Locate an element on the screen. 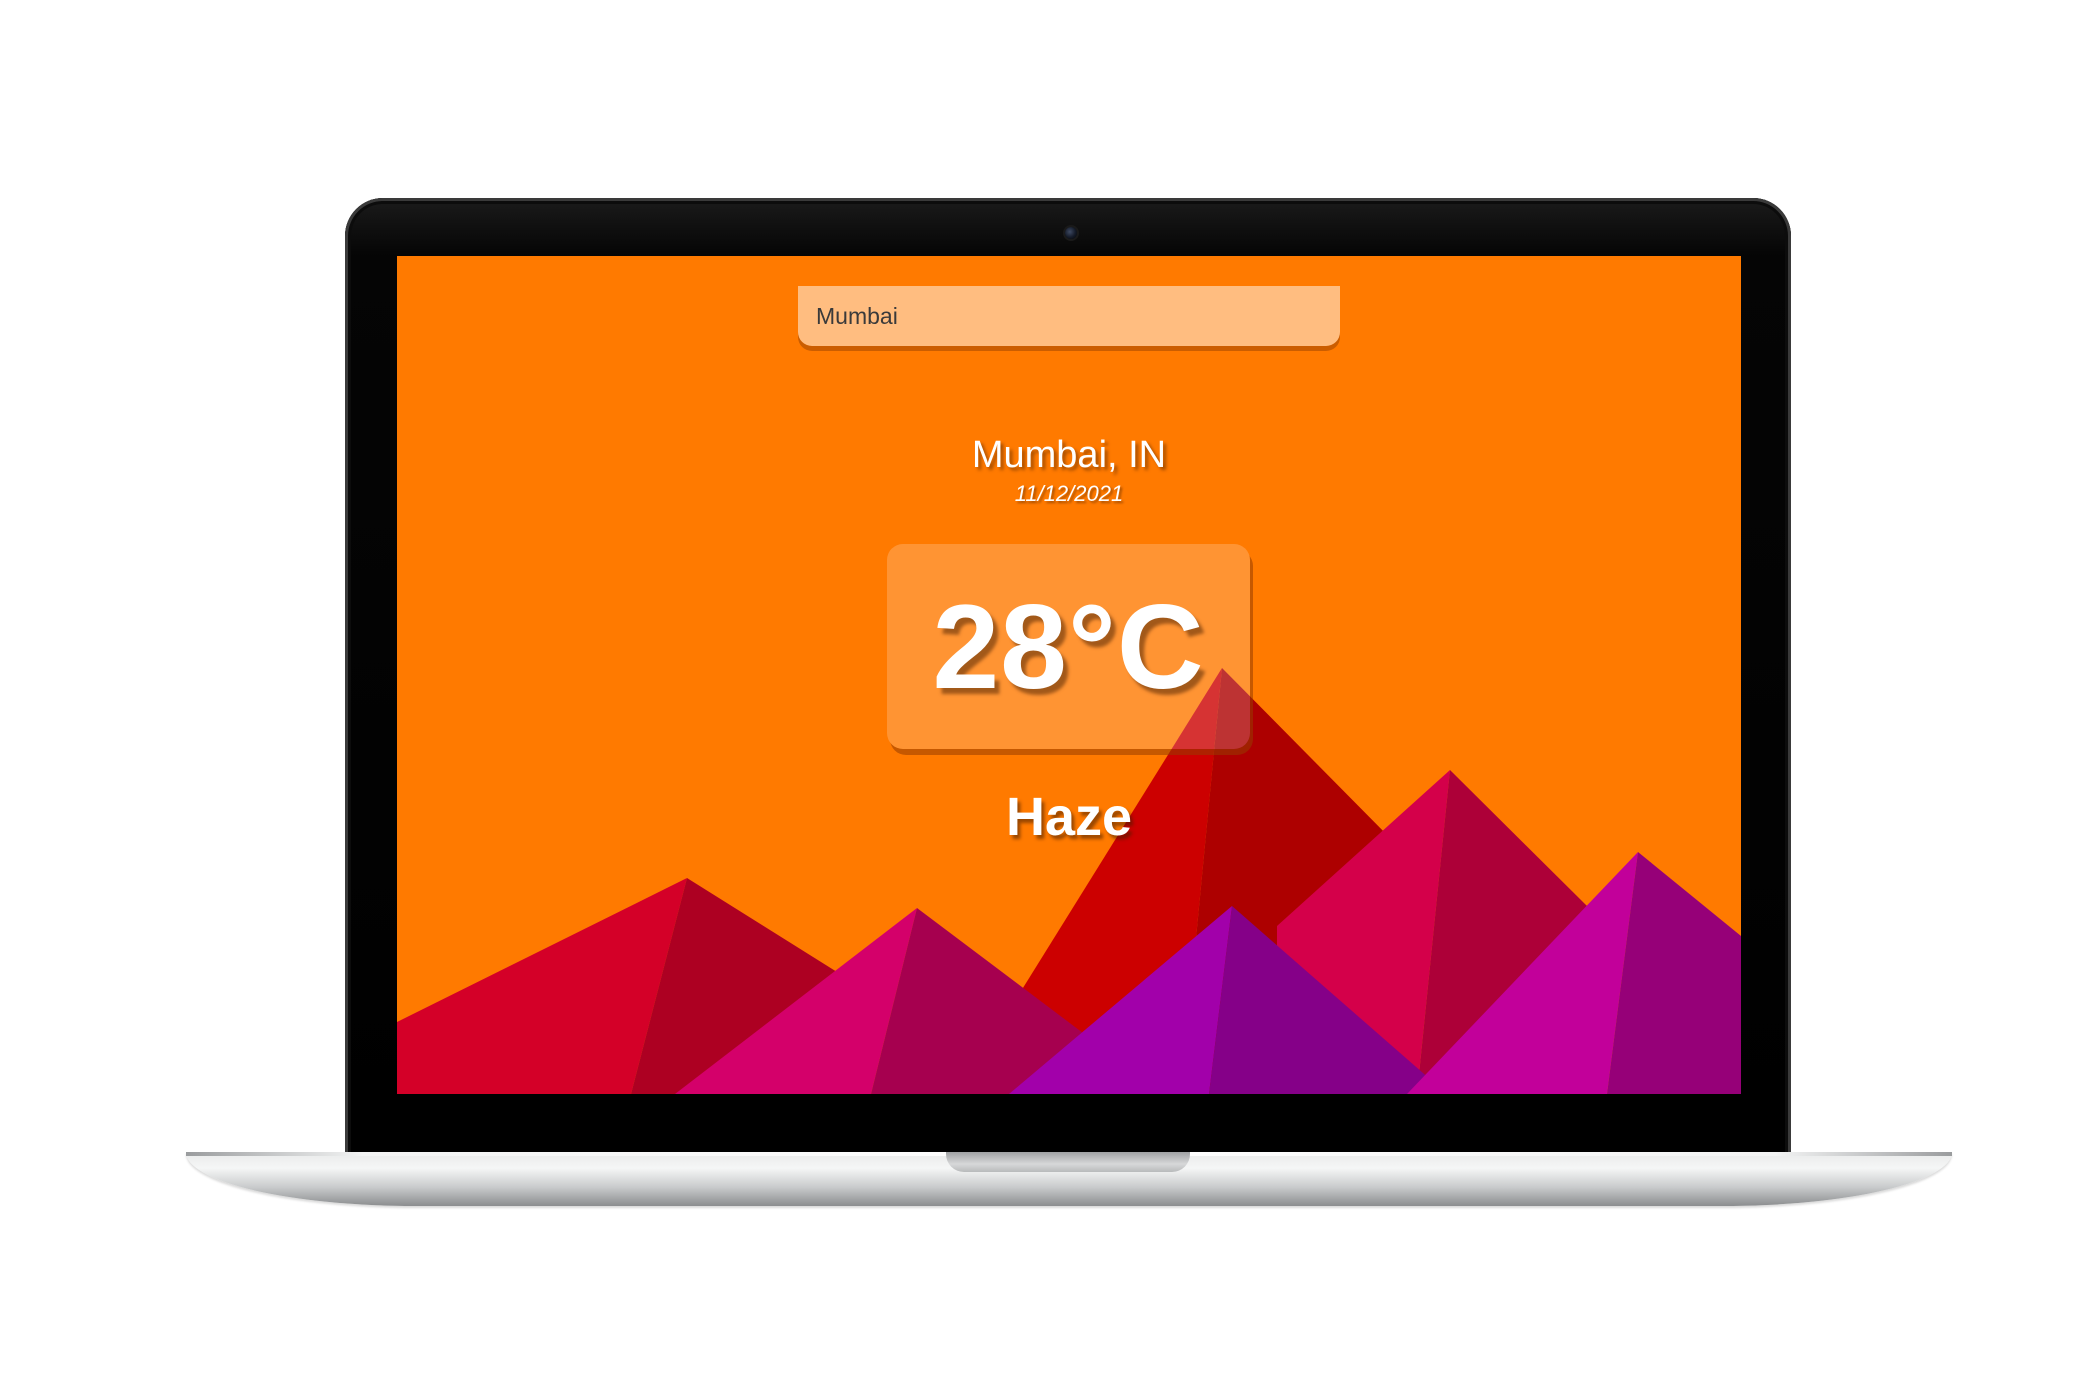 The image size is (2100, 1400). location-label: Mumbai, IN is located at coordinates (1069, 455).